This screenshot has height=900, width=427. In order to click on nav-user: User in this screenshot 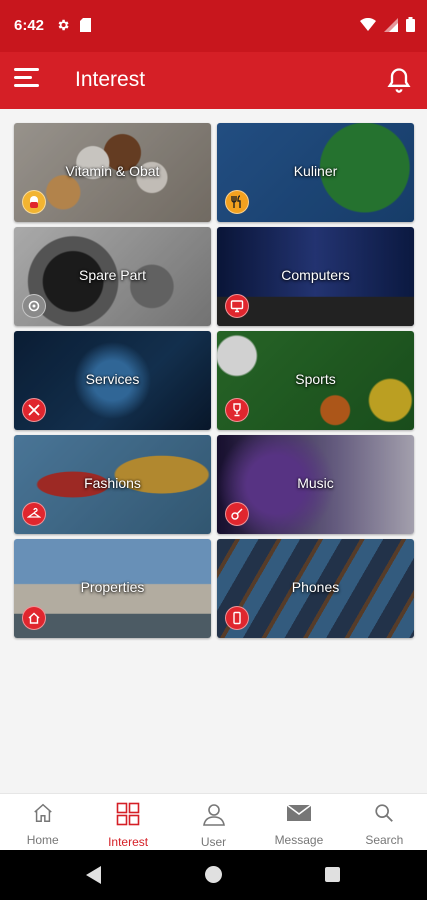, I will do `click(213, 822)`.